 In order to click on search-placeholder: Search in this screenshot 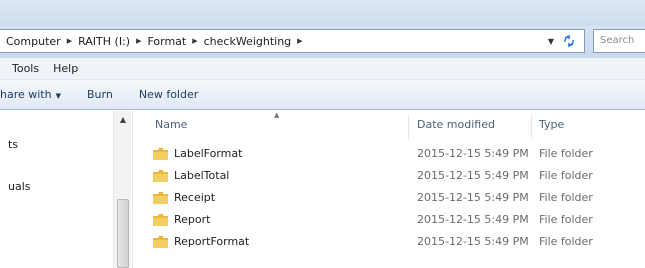, I will do `click(617, 40)`.